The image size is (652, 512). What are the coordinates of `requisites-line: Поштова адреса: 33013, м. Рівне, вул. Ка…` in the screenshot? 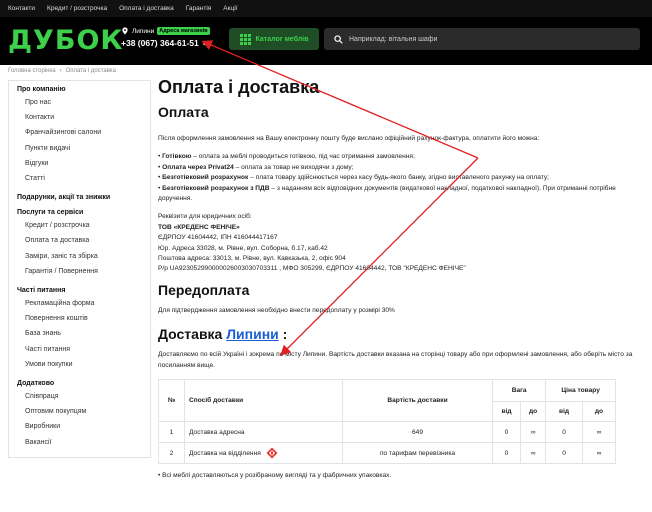 It's located at (252, 259).